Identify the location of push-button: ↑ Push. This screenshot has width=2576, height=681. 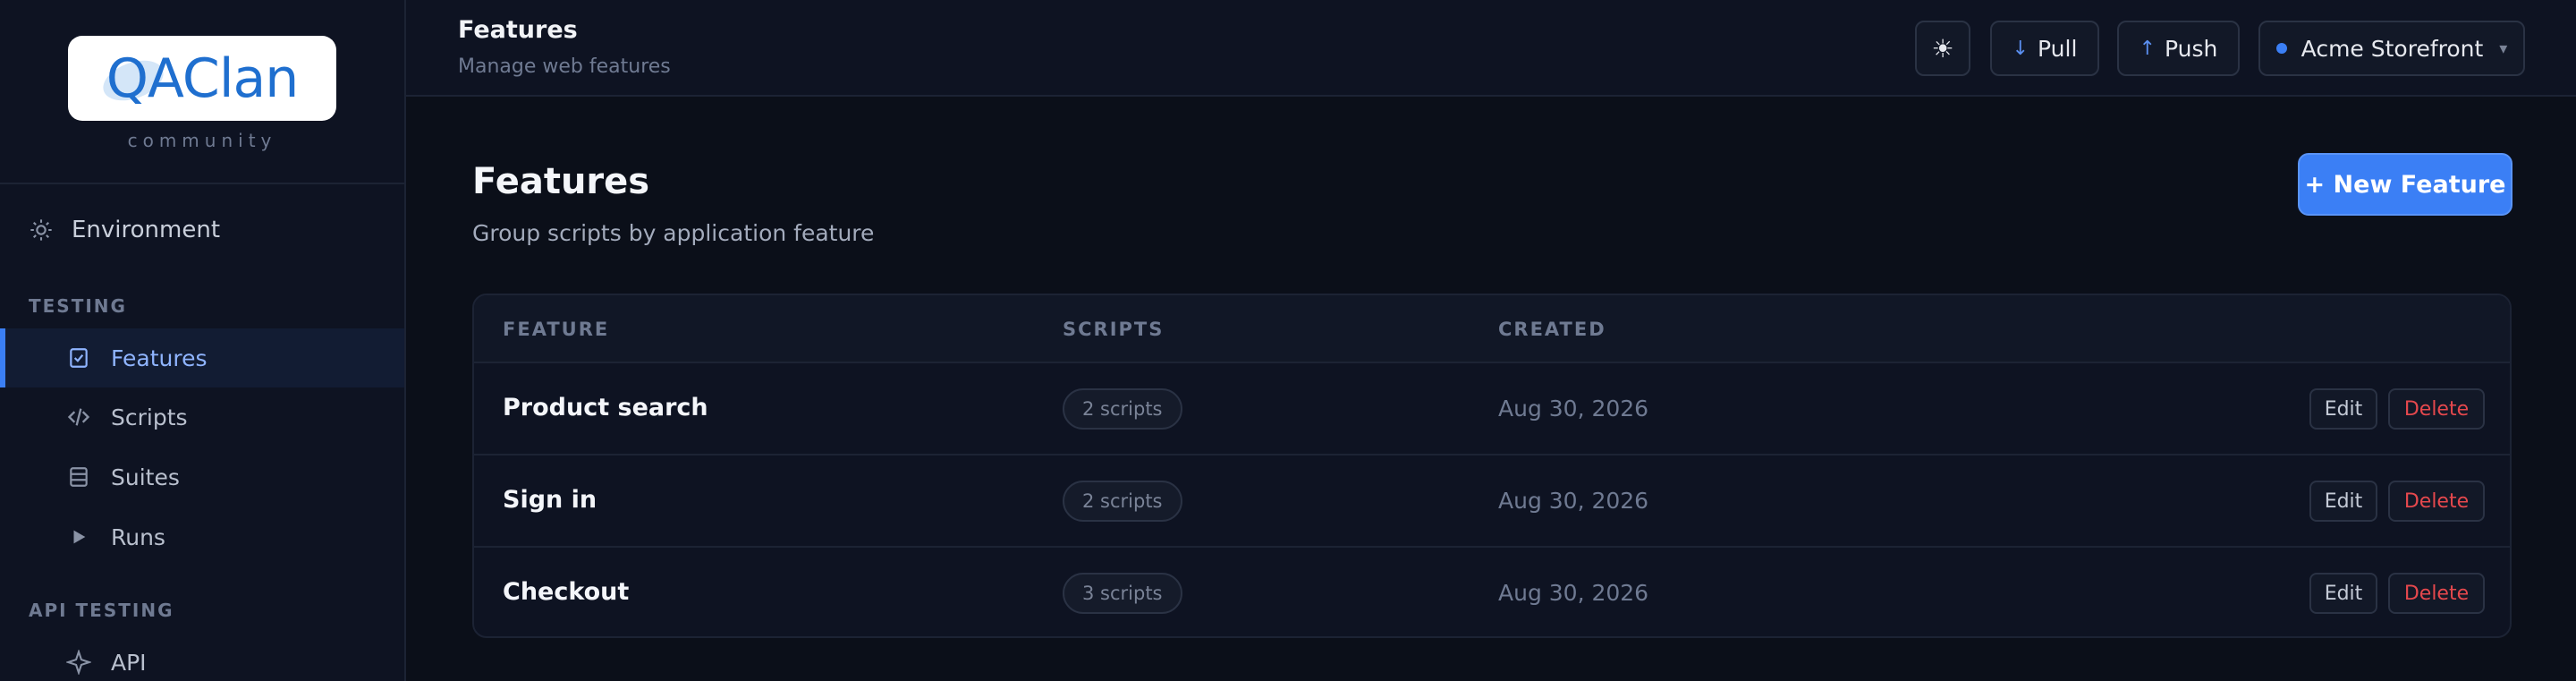
(2178, 49).